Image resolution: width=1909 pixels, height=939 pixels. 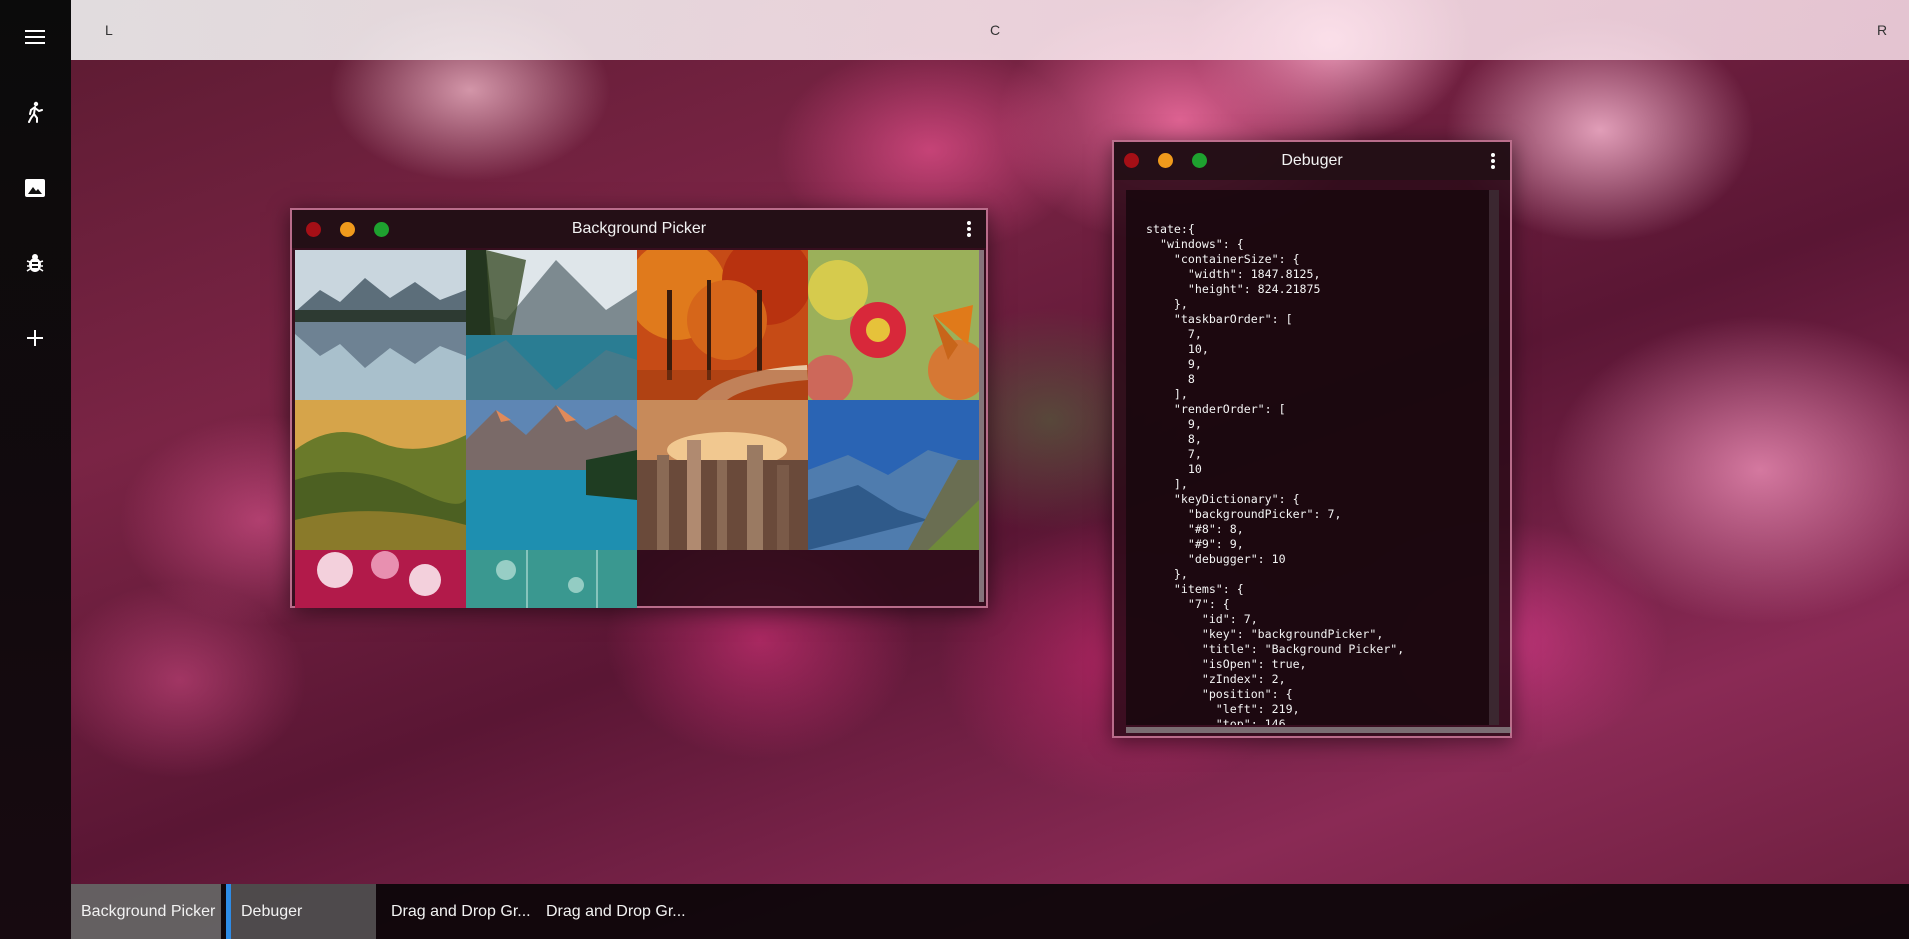 I want to click on menu-icon, so click(x=35, y=37).